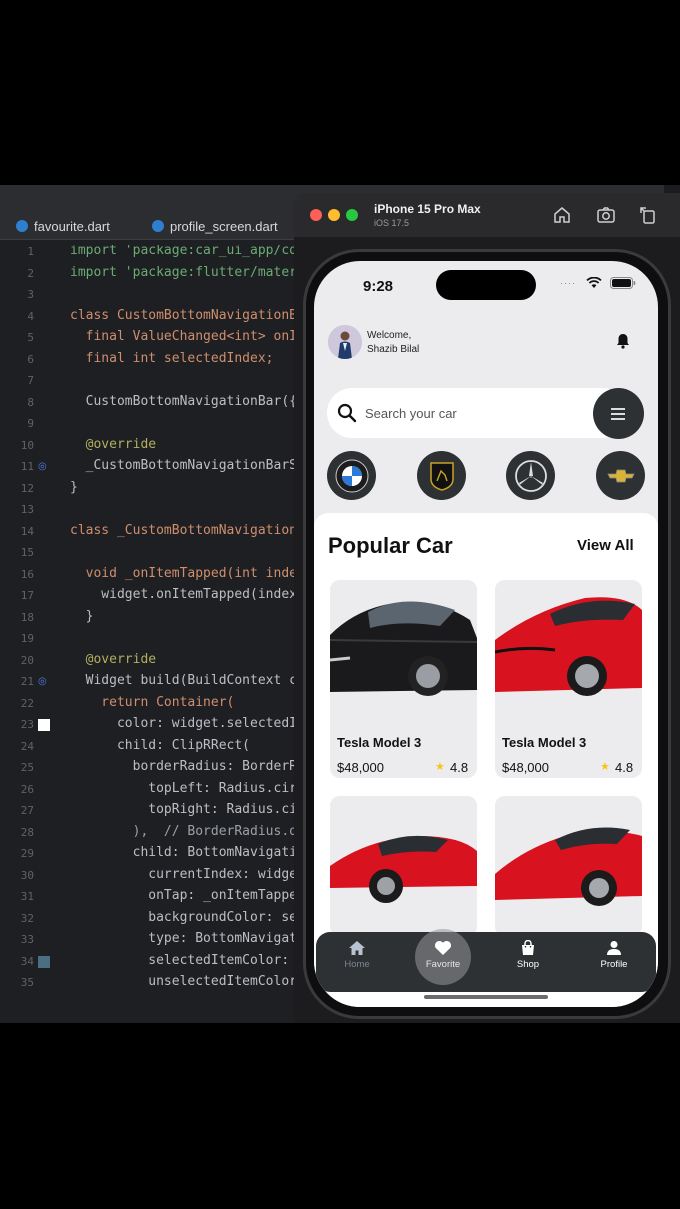 The image size is (680, 1209). What do you see at coordinates (27, 961) in the screenshot?
I see `line-number: 34` at bounding box center [27, 961].